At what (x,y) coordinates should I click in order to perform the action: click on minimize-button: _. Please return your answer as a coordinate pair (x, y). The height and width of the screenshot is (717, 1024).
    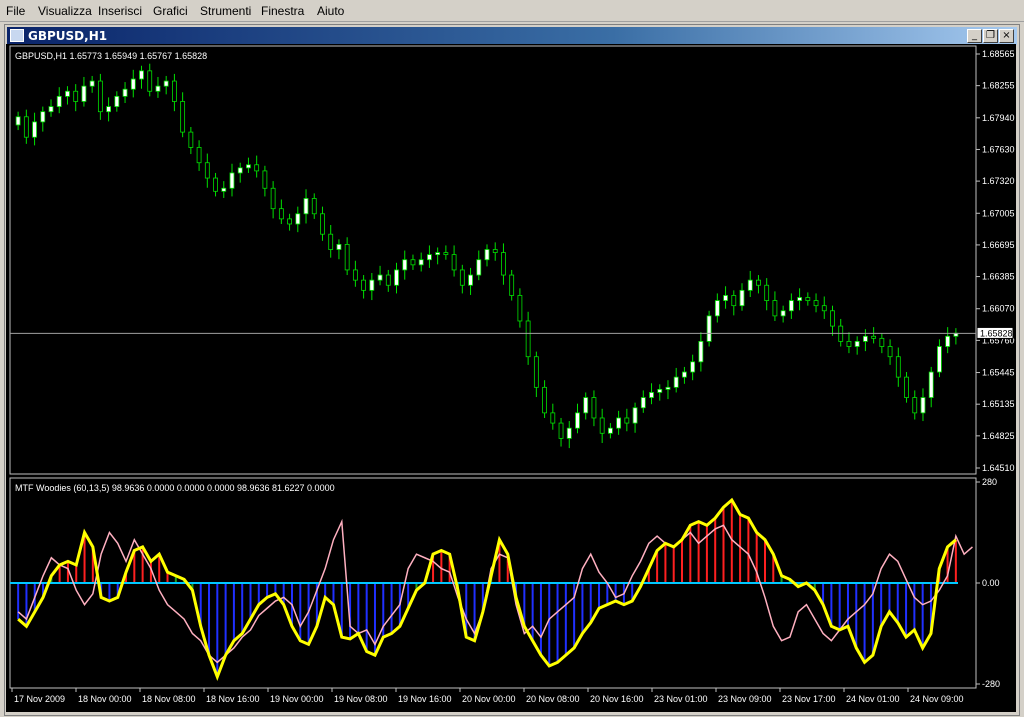
    Looking at the image, I should click on (974, 36).